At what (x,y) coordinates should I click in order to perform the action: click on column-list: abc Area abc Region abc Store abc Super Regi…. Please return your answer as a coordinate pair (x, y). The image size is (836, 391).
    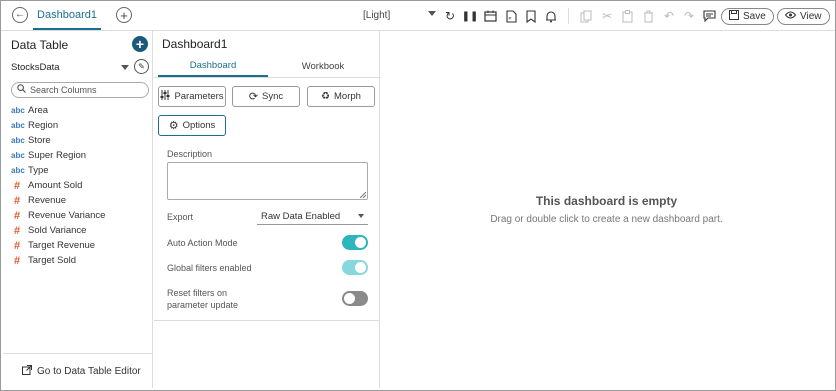
    Looking at the image, I should click on (81, 185).